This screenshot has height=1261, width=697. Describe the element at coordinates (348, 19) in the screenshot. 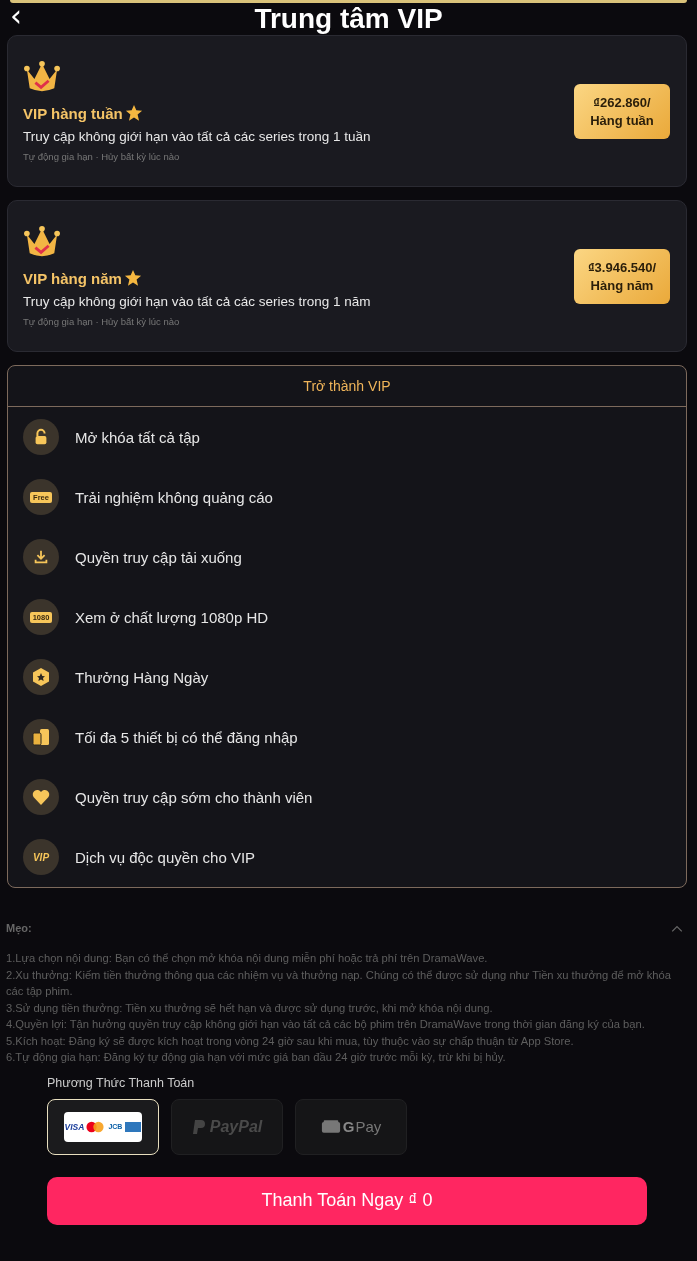

I see `page-title: Trung tâm VIP` at that location.